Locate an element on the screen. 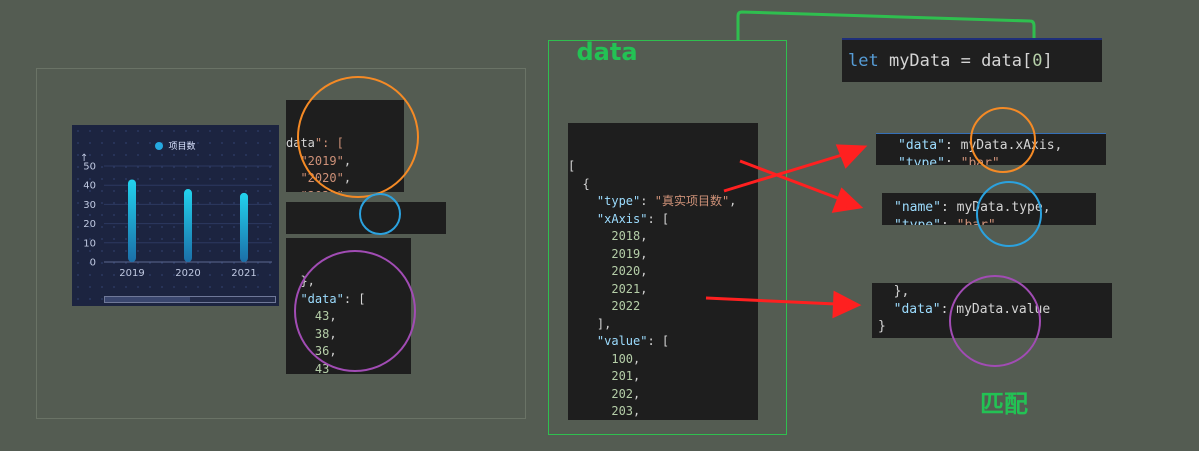 The width and height of the screenshot is (1199, 451). arrow-value-to-data is located at coordinates (783, 304).